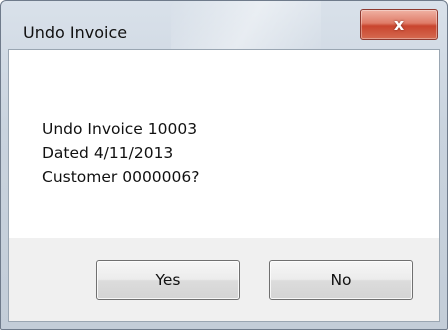 The image size is (448, 330). Describe the element at coordinates (224, 25) in the screenshot. I see `title-bar: Undo Invoice x` at that location.